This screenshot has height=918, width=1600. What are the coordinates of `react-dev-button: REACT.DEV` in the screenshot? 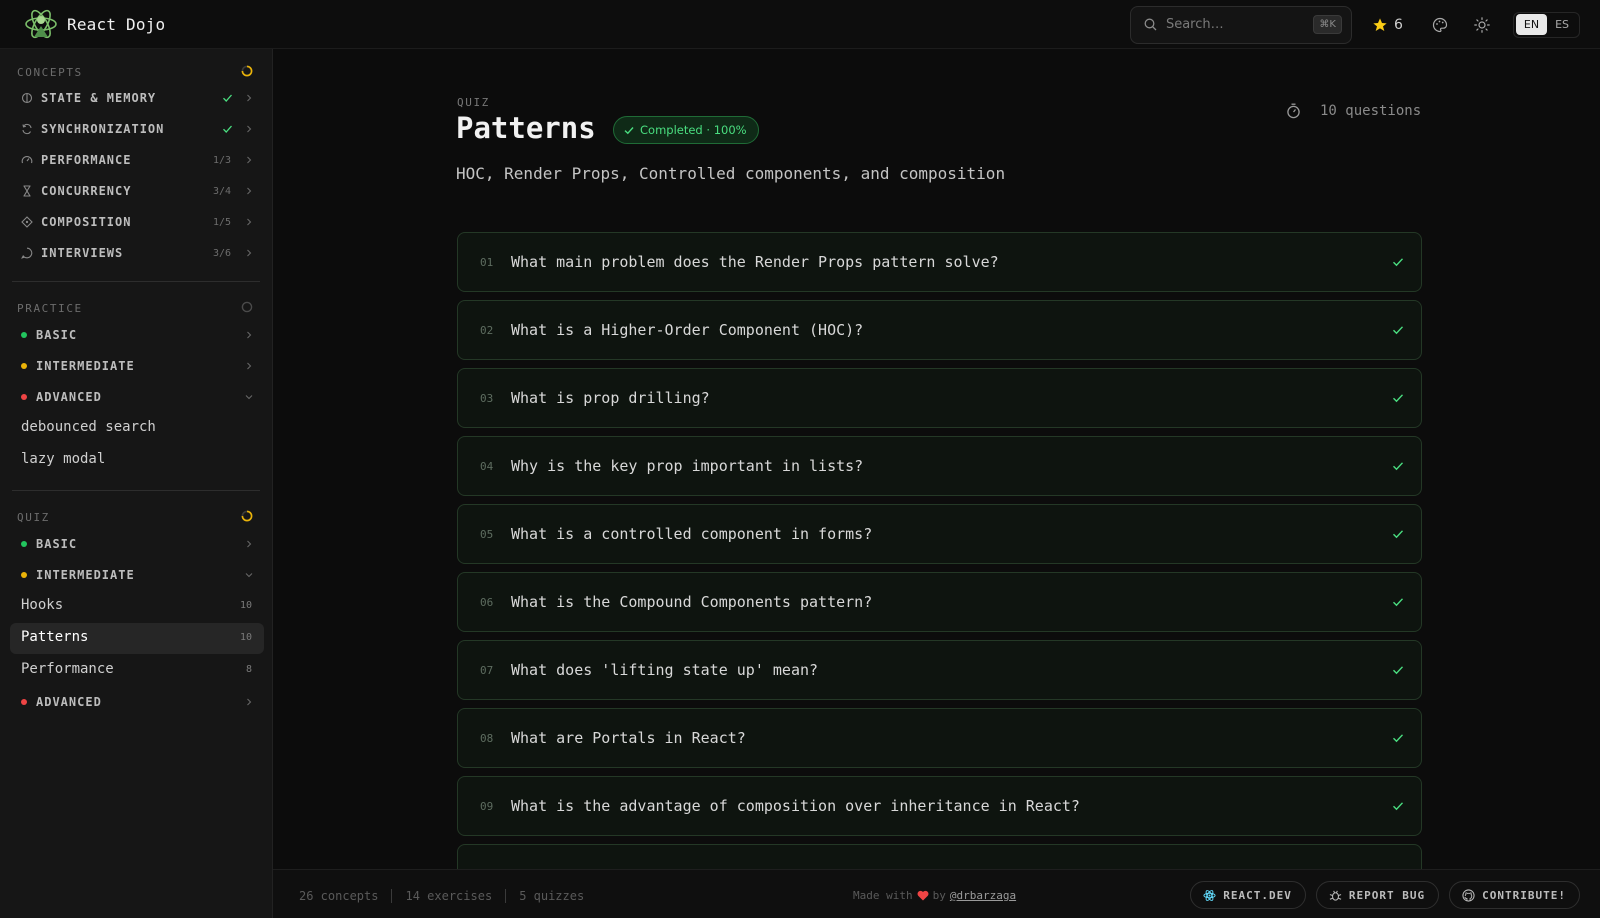 It's located at (1248, 895).